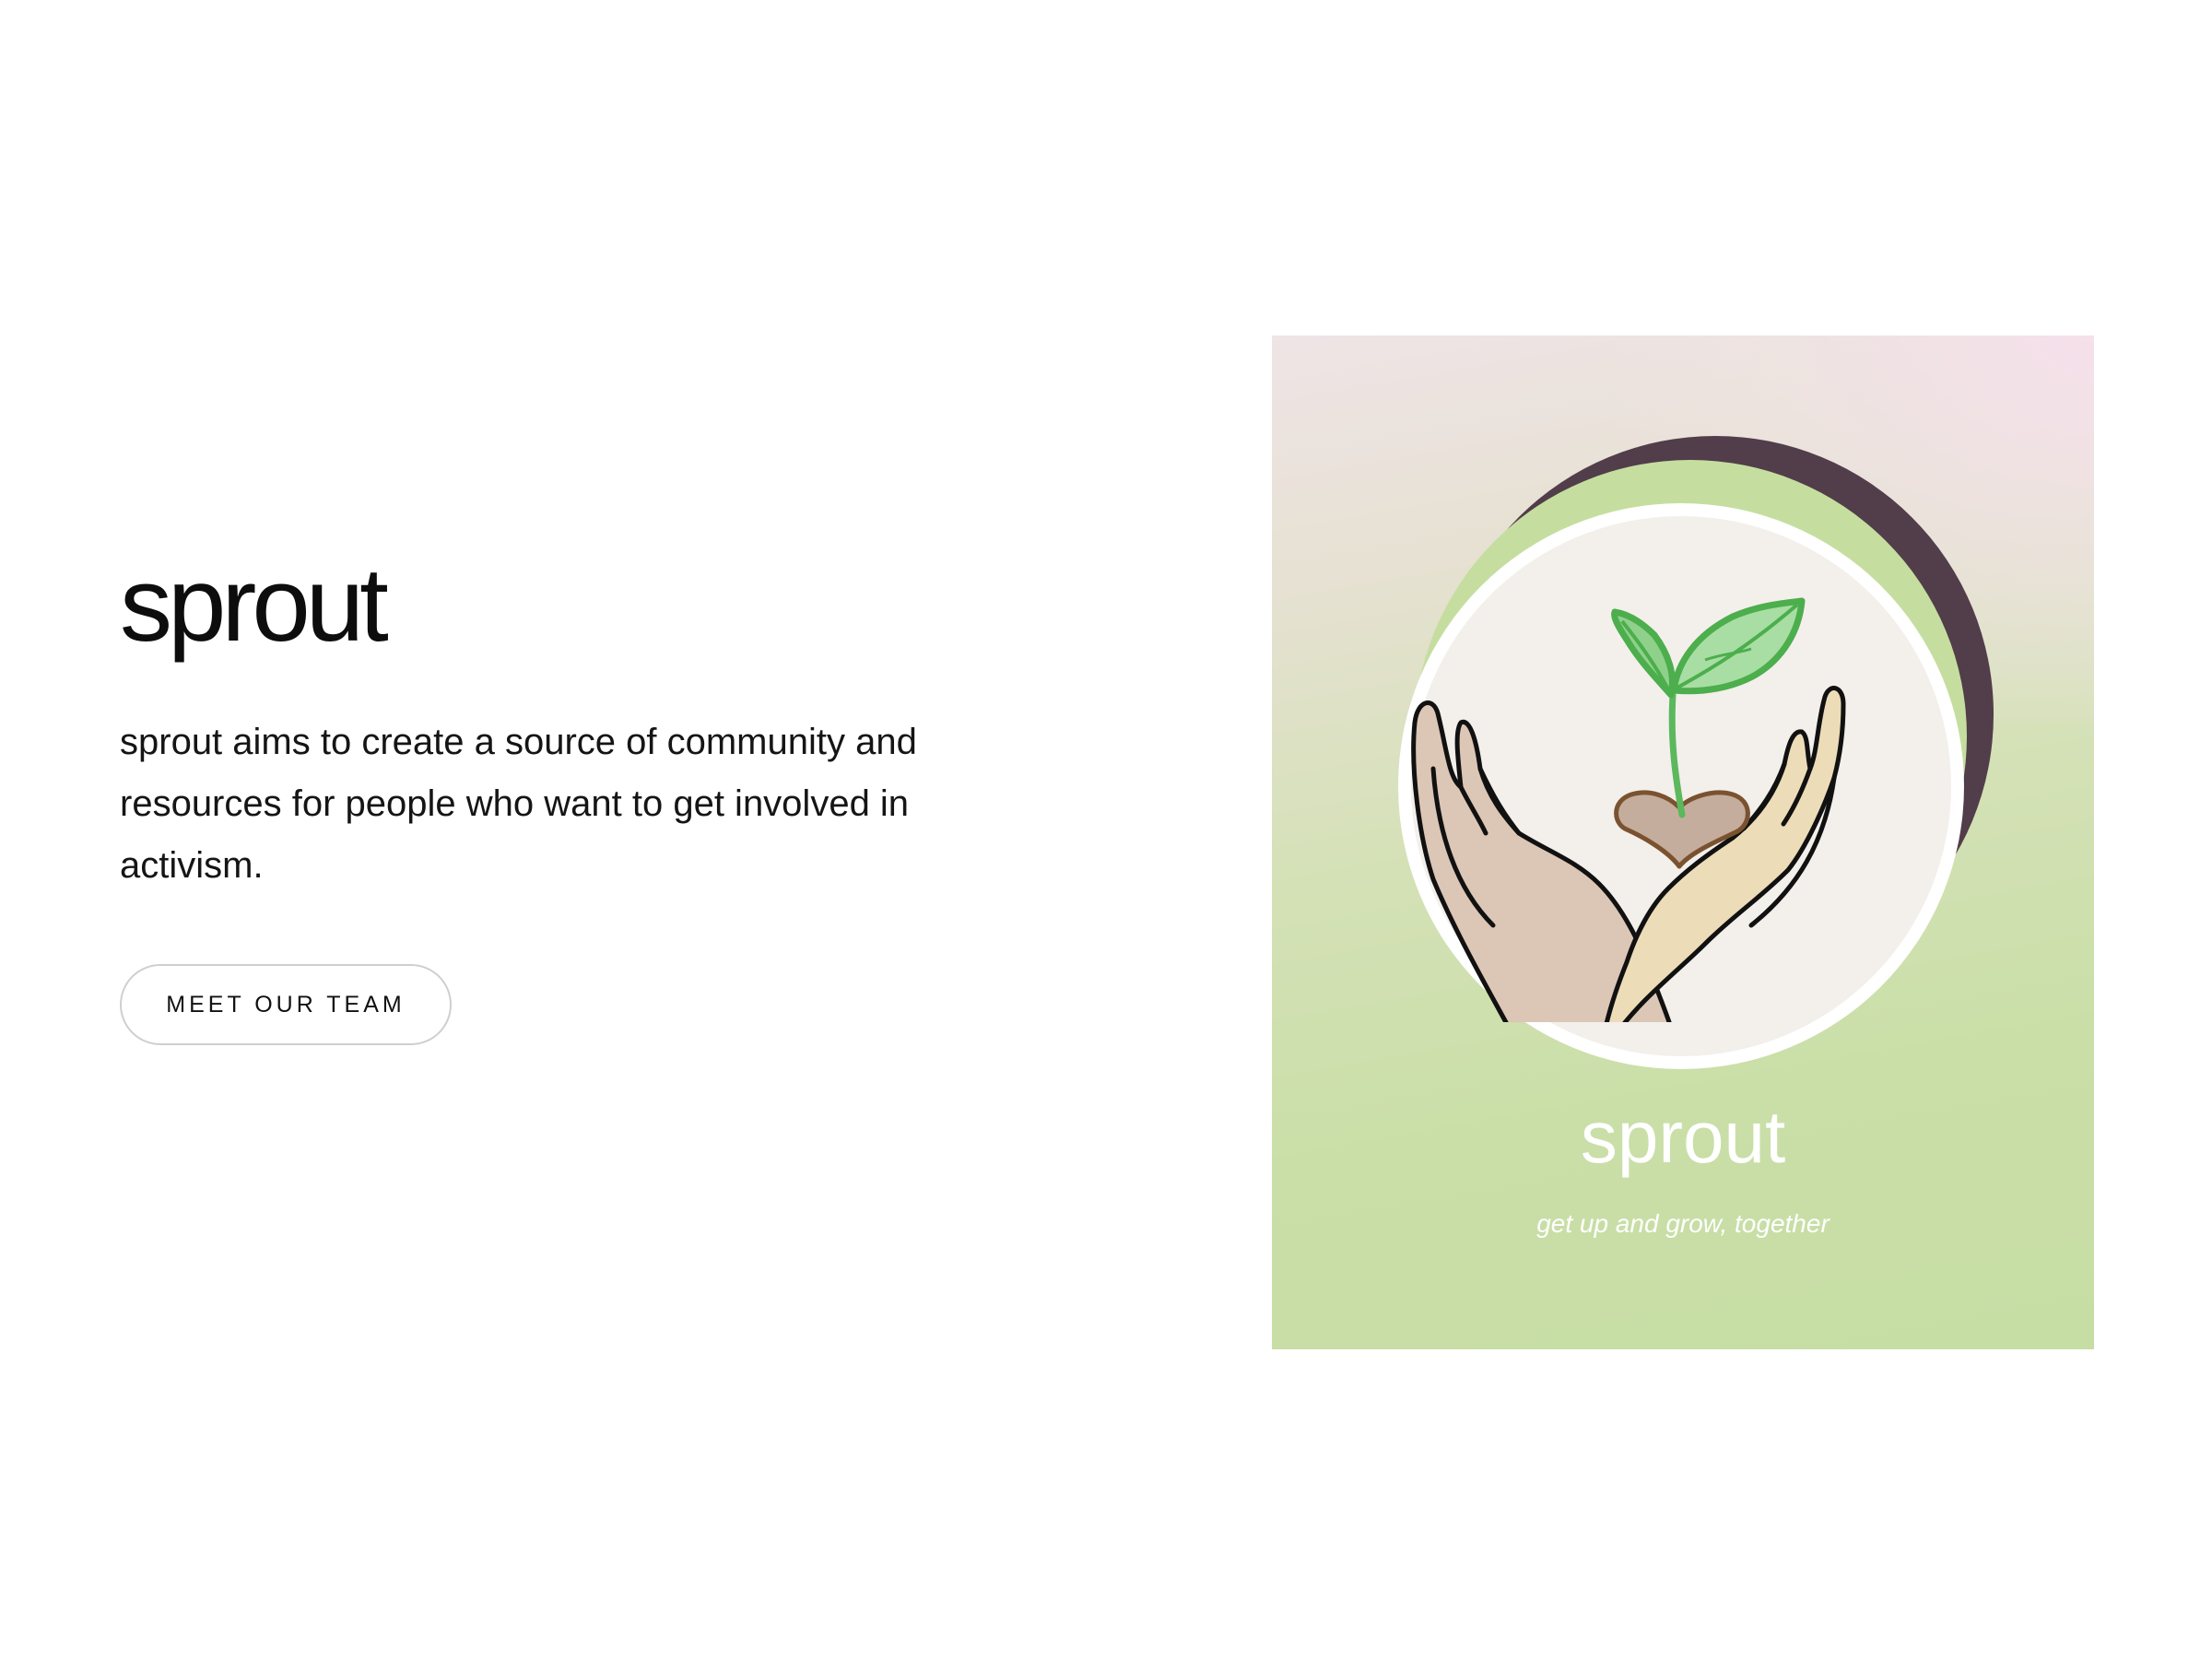  Describe the element at coordinates (286, 1004) in the screenshot. I see `meet-our-team-button: MEET OUR TEAM` at that location.